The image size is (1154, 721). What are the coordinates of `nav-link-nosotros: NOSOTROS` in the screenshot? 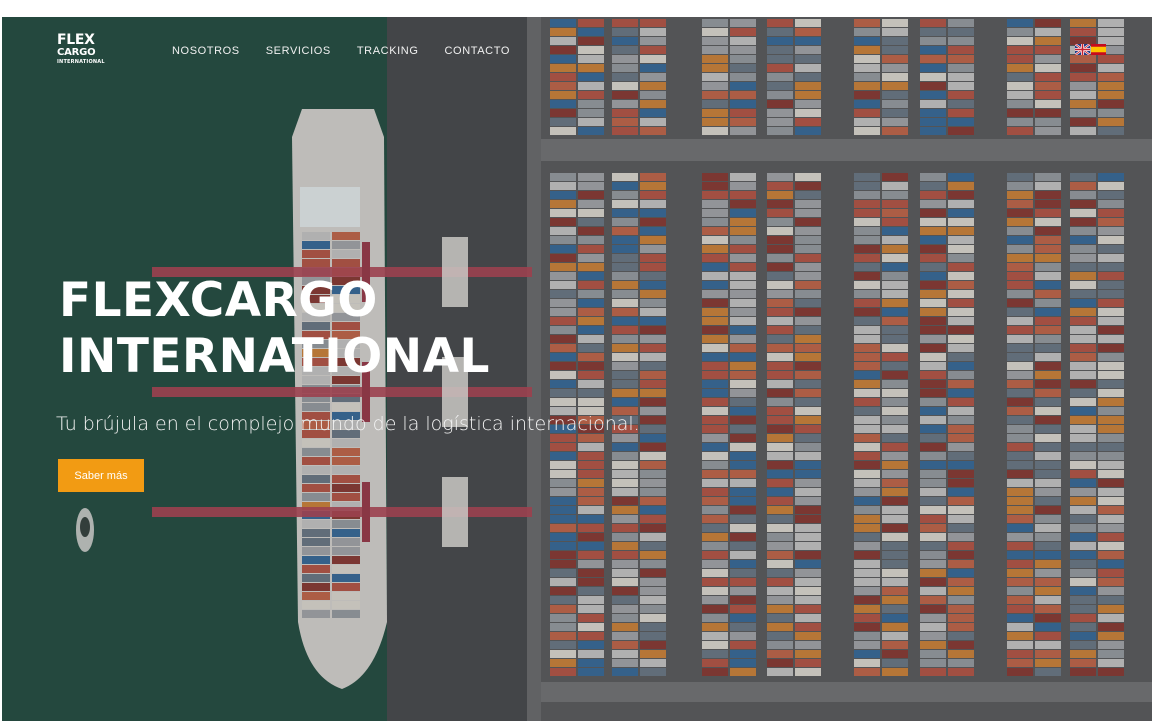 It's located at (206, 51).